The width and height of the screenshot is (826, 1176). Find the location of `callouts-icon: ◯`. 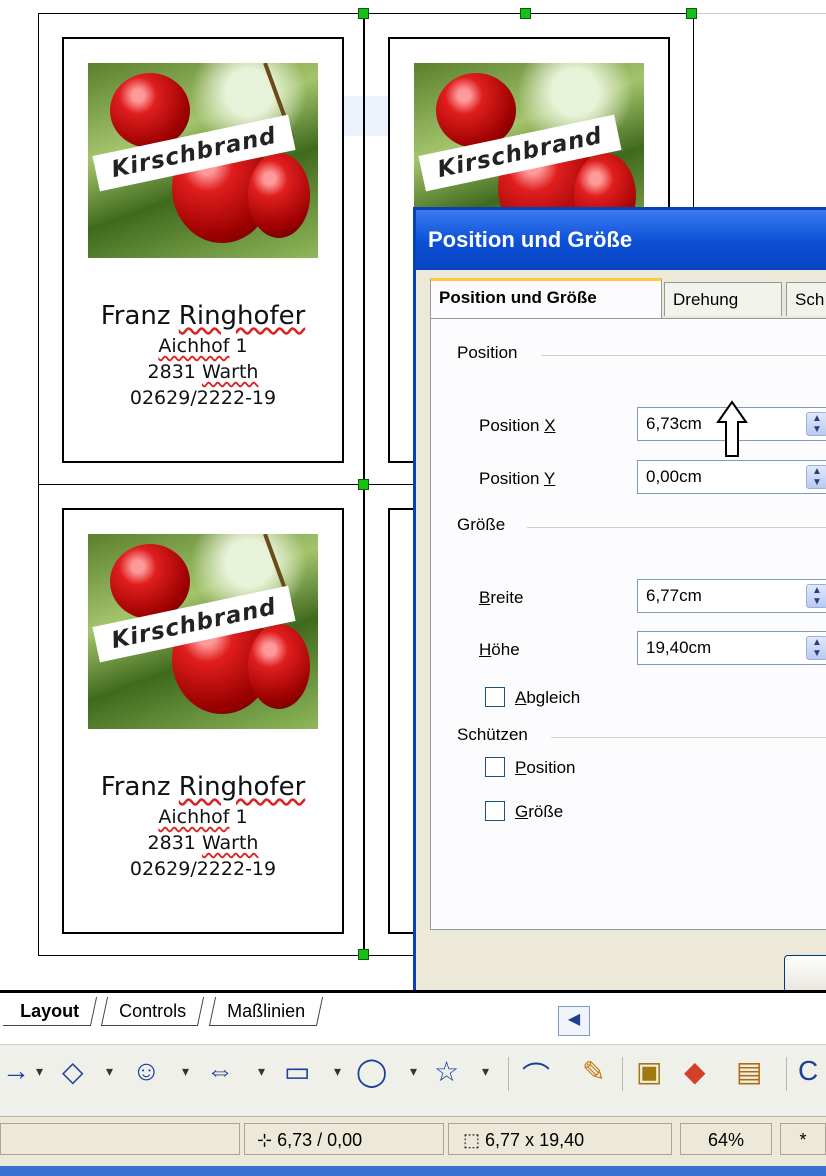

callouts-icon: ◯ is located at coordinates (371, 1071).